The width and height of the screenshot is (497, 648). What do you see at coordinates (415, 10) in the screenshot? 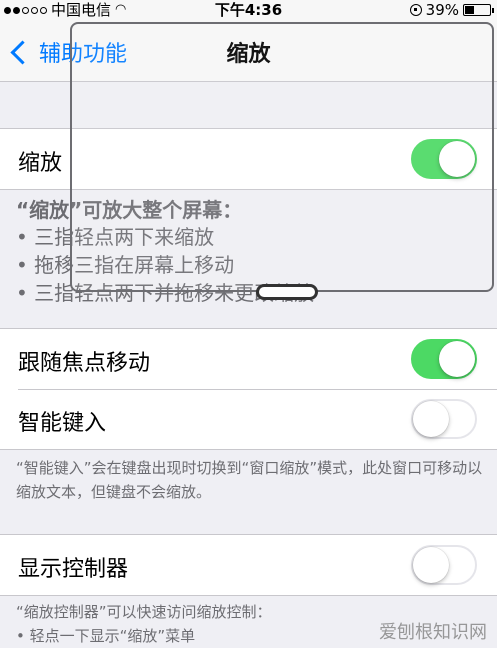
I see `rotation-lock-icon` at bounding box center [415, 10].